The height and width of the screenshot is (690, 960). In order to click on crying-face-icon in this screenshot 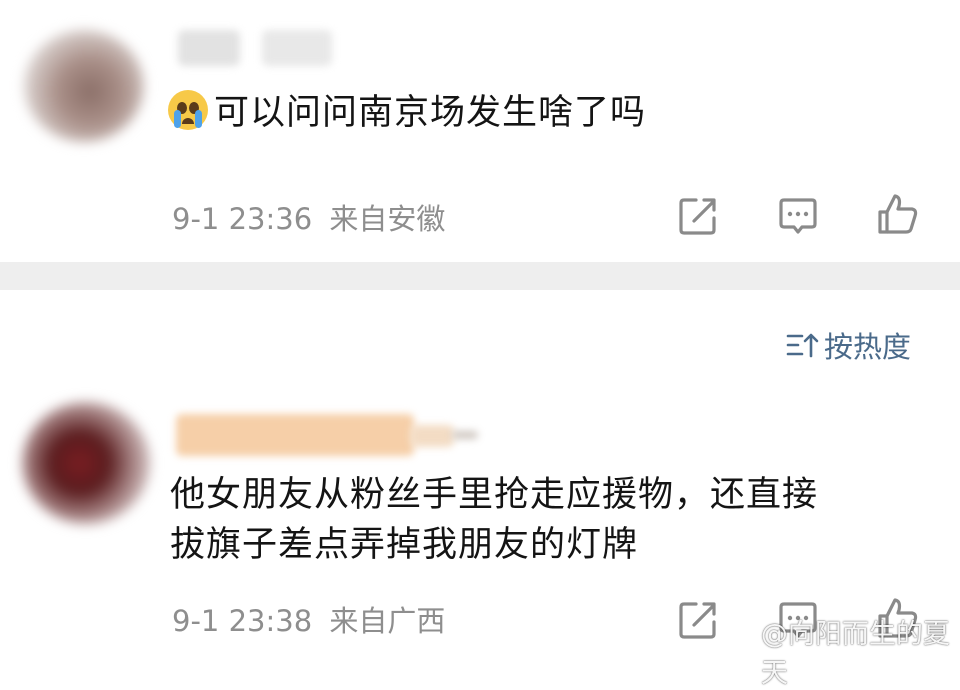, I will do `click(188, 110)`.